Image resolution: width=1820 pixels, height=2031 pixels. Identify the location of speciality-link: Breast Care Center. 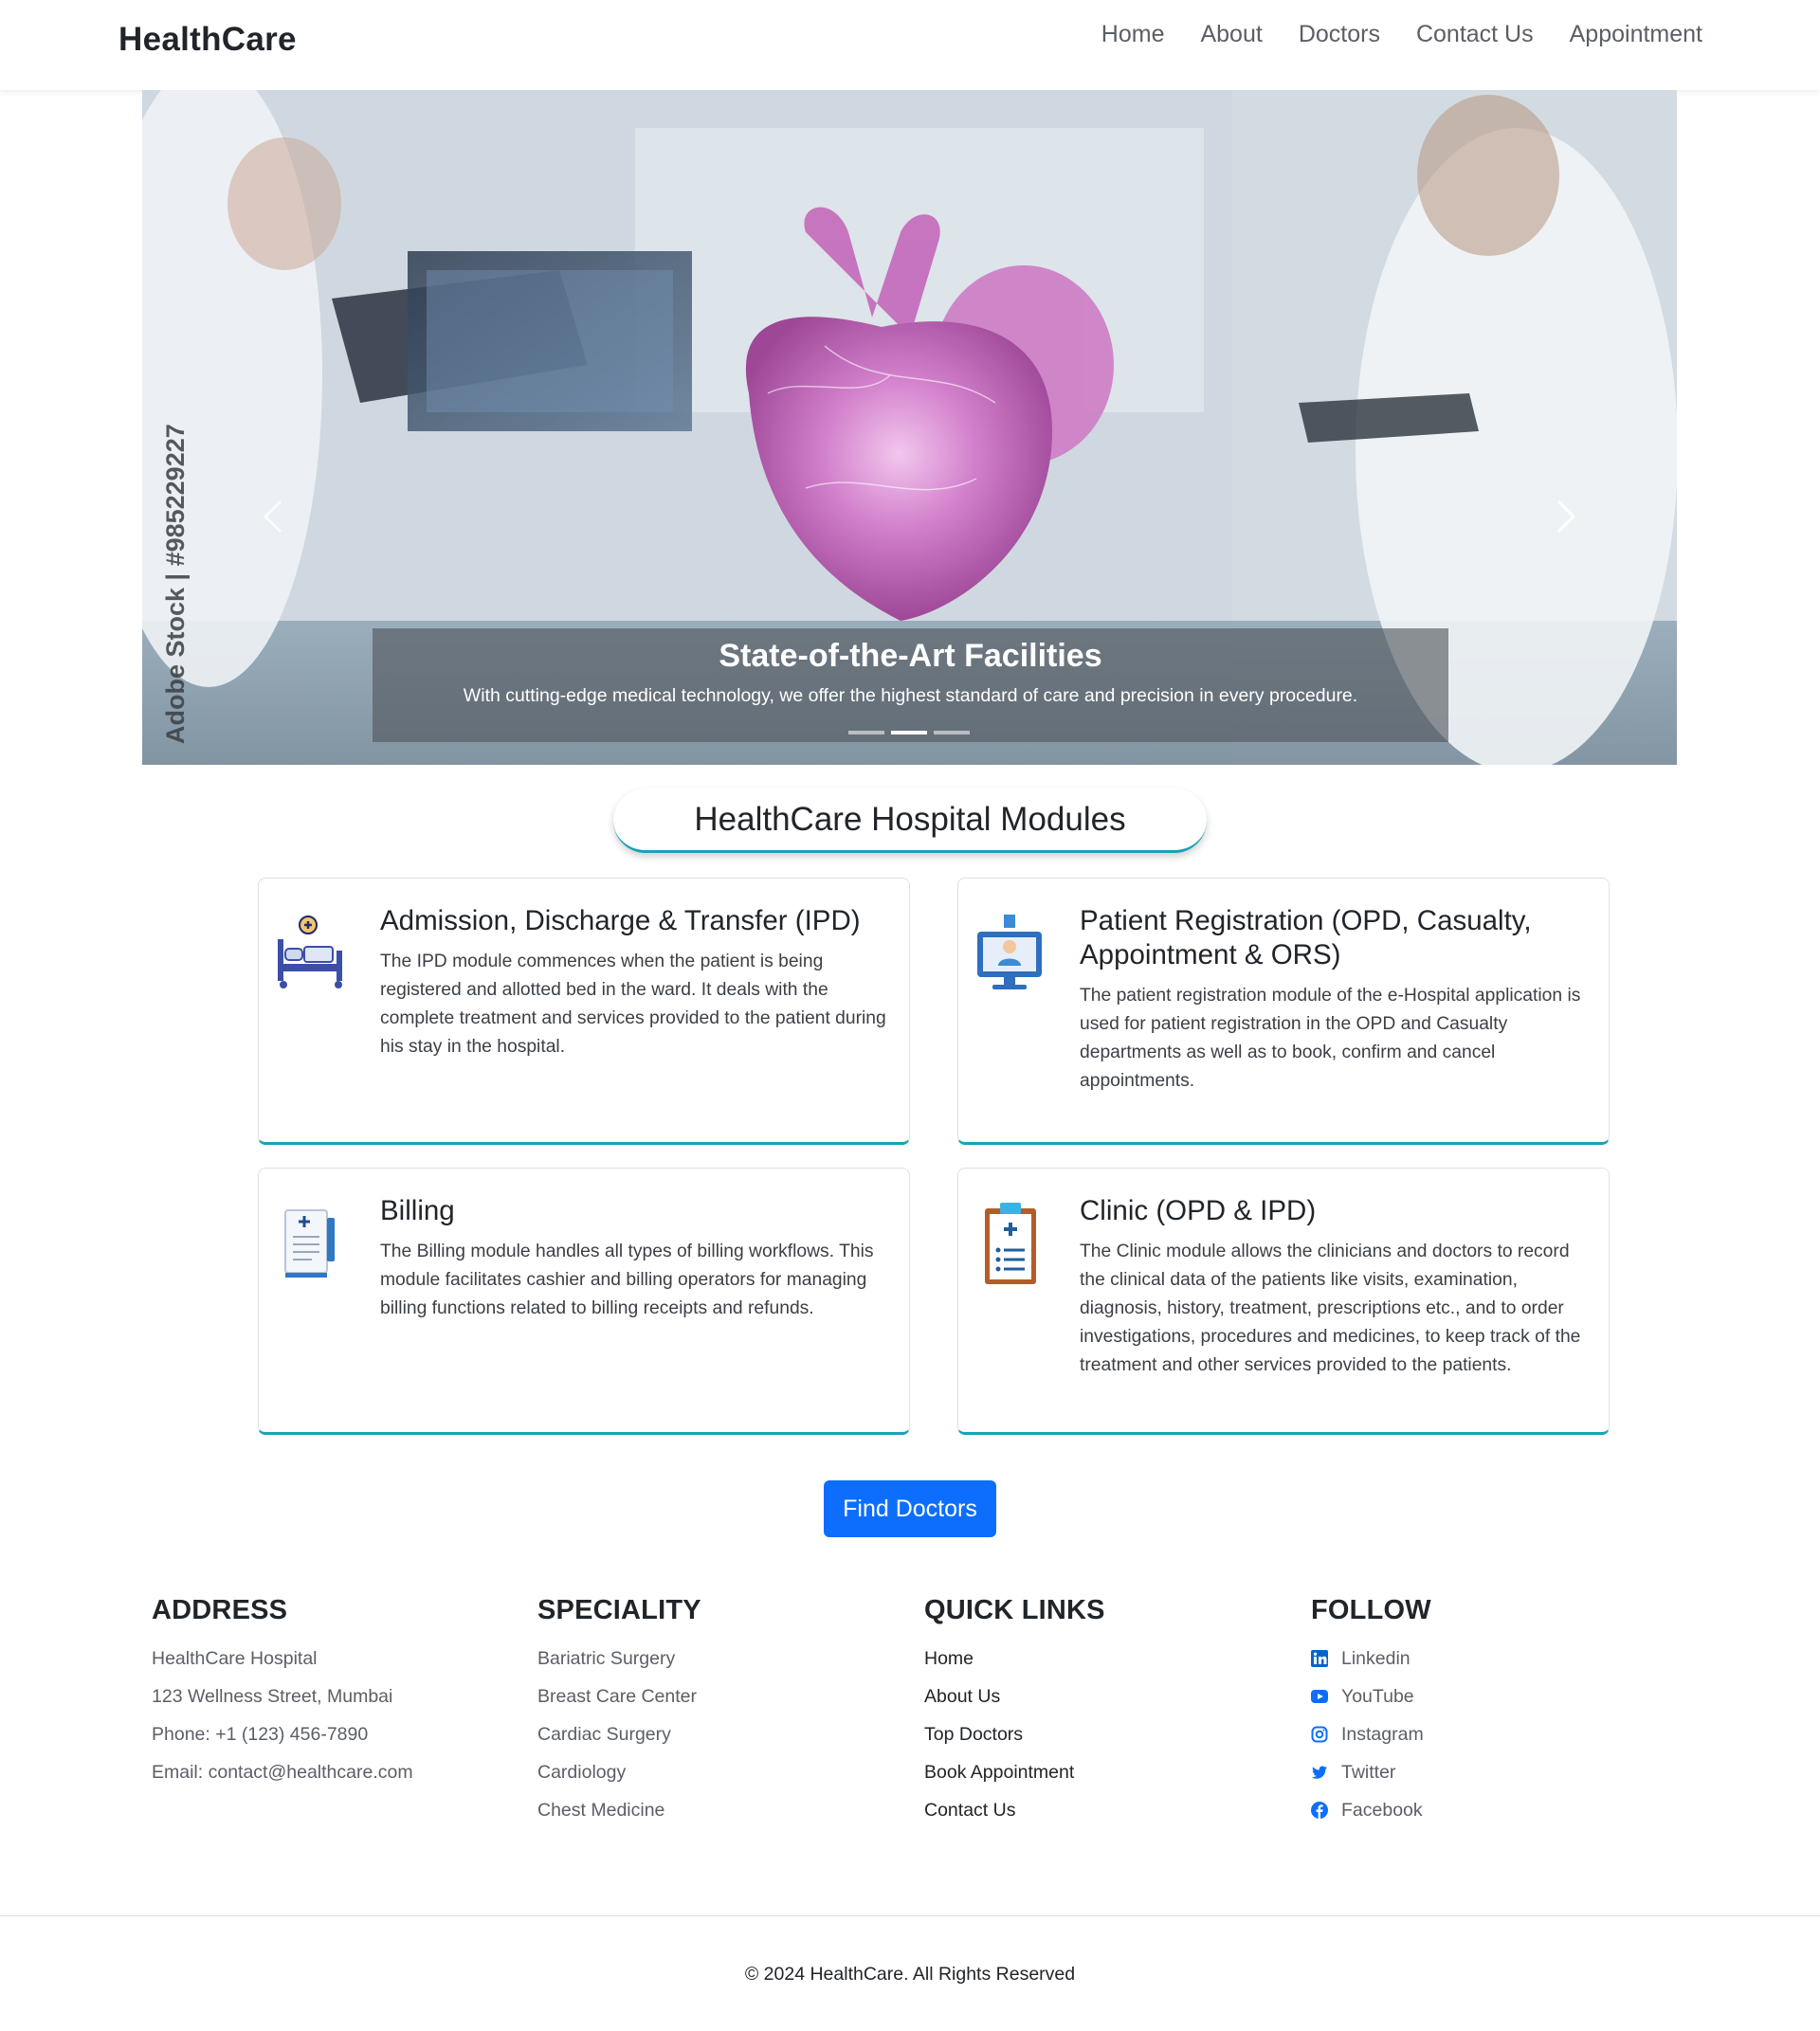
(619, 1704).